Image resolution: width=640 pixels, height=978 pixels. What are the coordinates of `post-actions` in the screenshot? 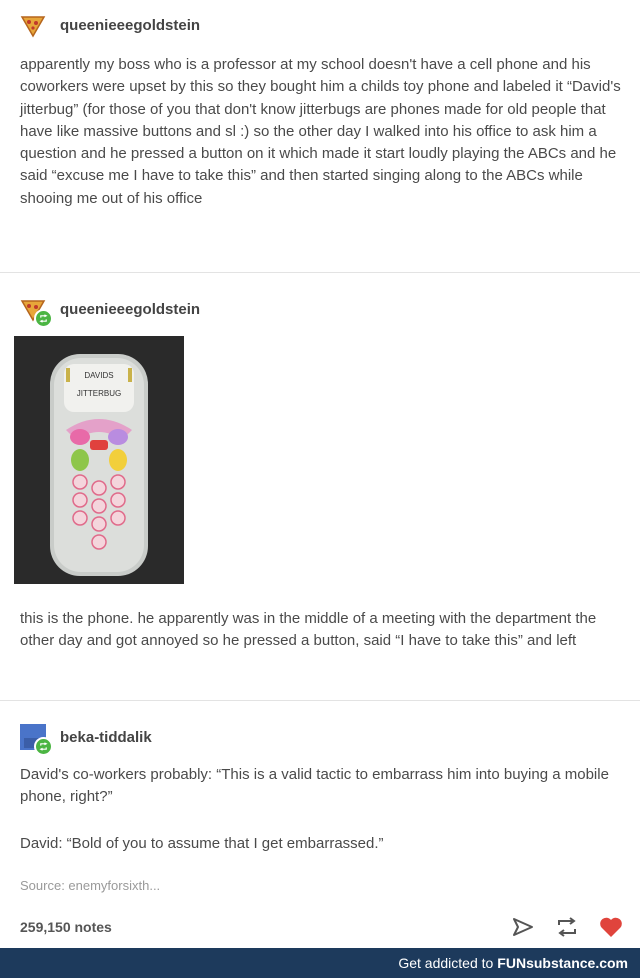 It's located at (567, 927).